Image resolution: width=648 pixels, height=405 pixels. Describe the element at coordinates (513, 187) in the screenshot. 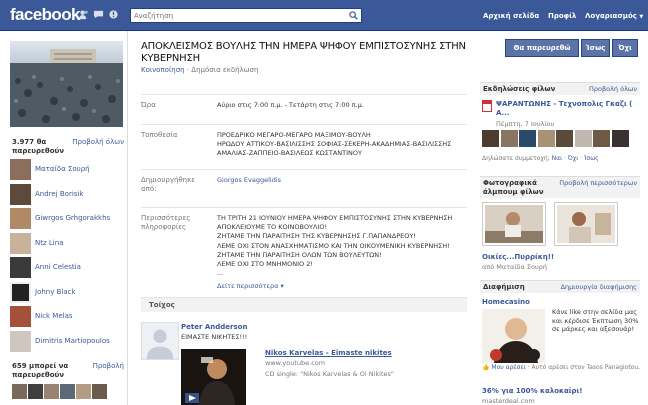

I see `friends-albums-title: Φωτογραφικά άλμπουμ φίλων` at that location.